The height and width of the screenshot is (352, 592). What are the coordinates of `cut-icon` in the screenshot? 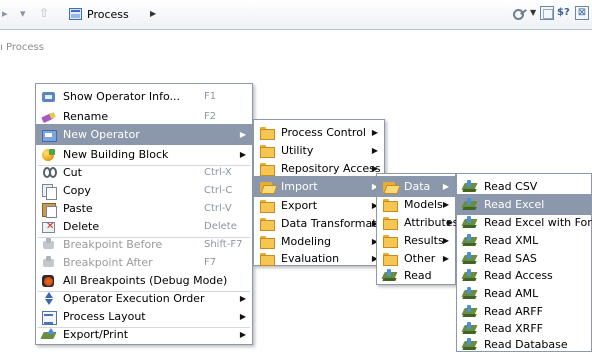 It's located at (49, 173).